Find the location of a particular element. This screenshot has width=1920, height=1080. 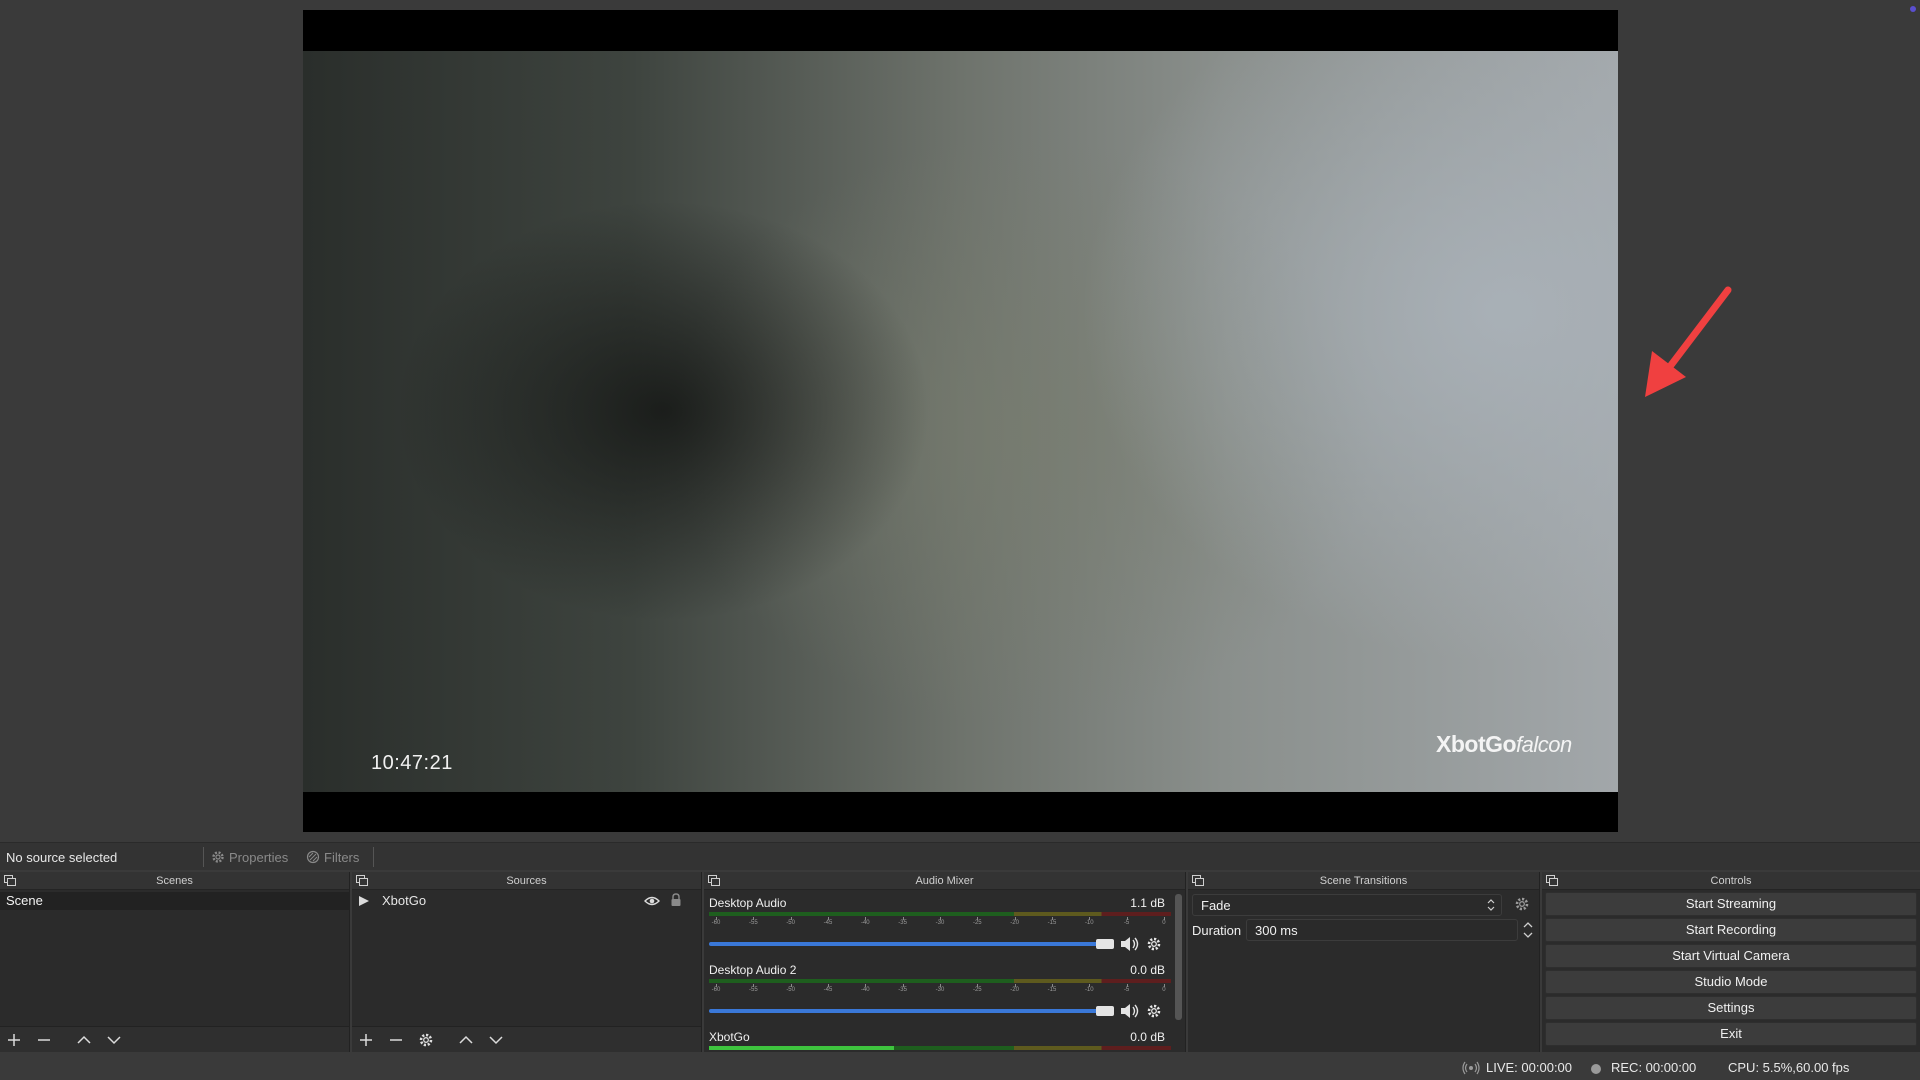

annotation-arrow-icon is located at coordinates (1688, 341).